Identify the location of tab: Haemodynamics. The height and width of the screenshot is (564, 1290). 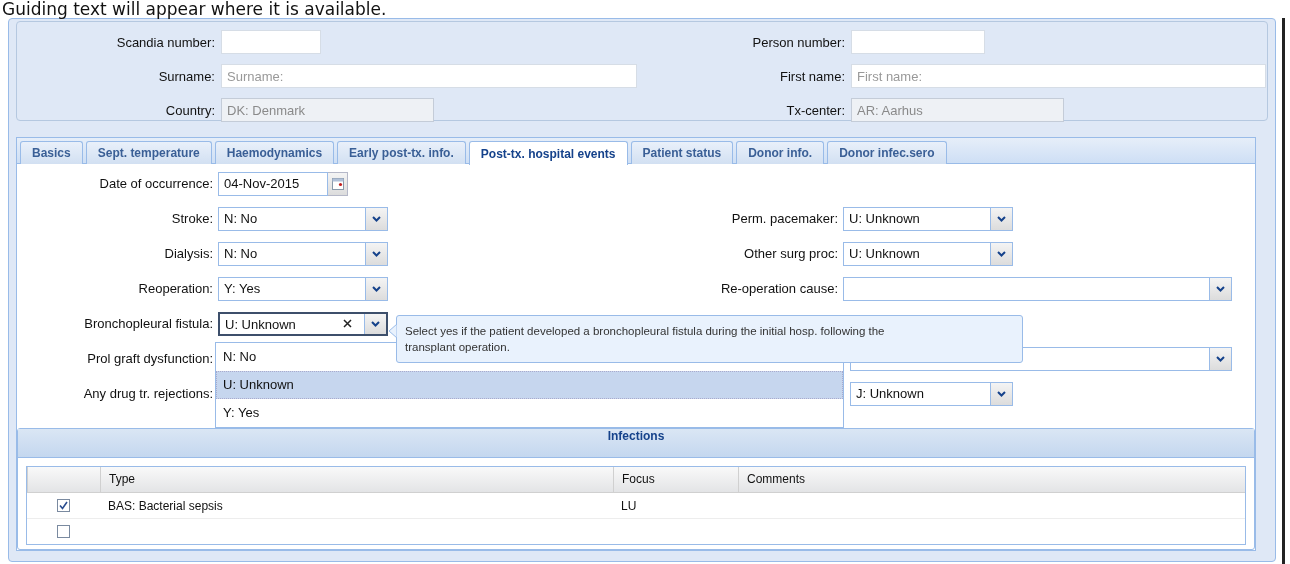
(274, 152).